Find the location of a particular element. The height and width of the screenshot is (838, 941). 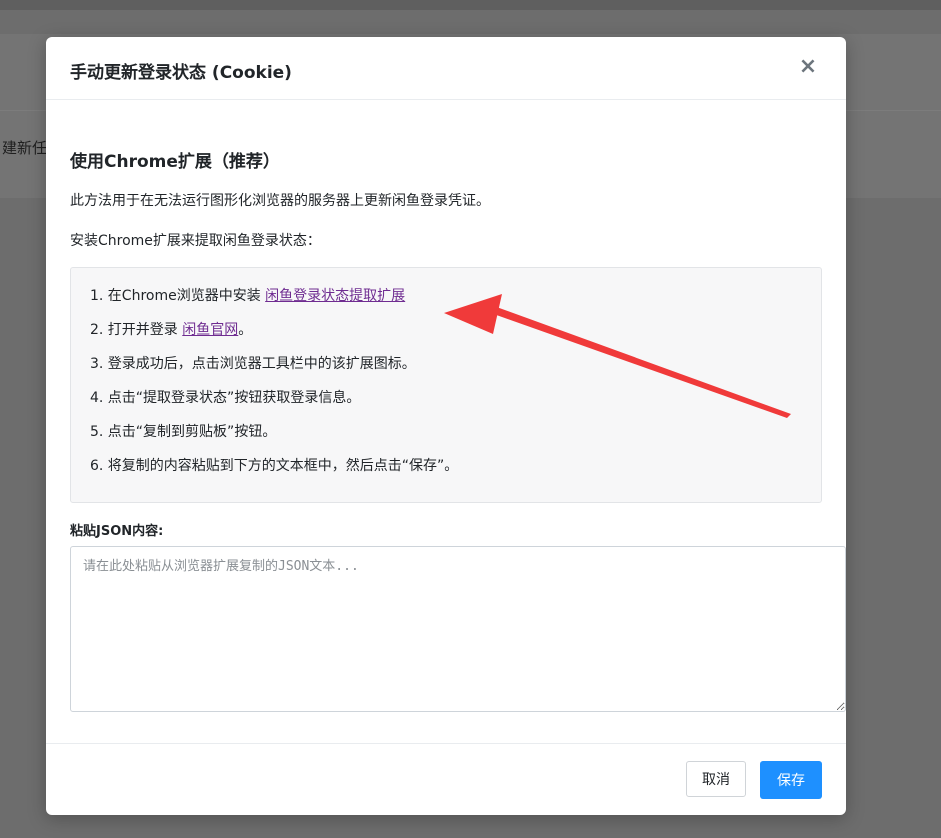

step-2: 2. 打开并登录 闲鱼官网。 is located at coordinates (274, 337).